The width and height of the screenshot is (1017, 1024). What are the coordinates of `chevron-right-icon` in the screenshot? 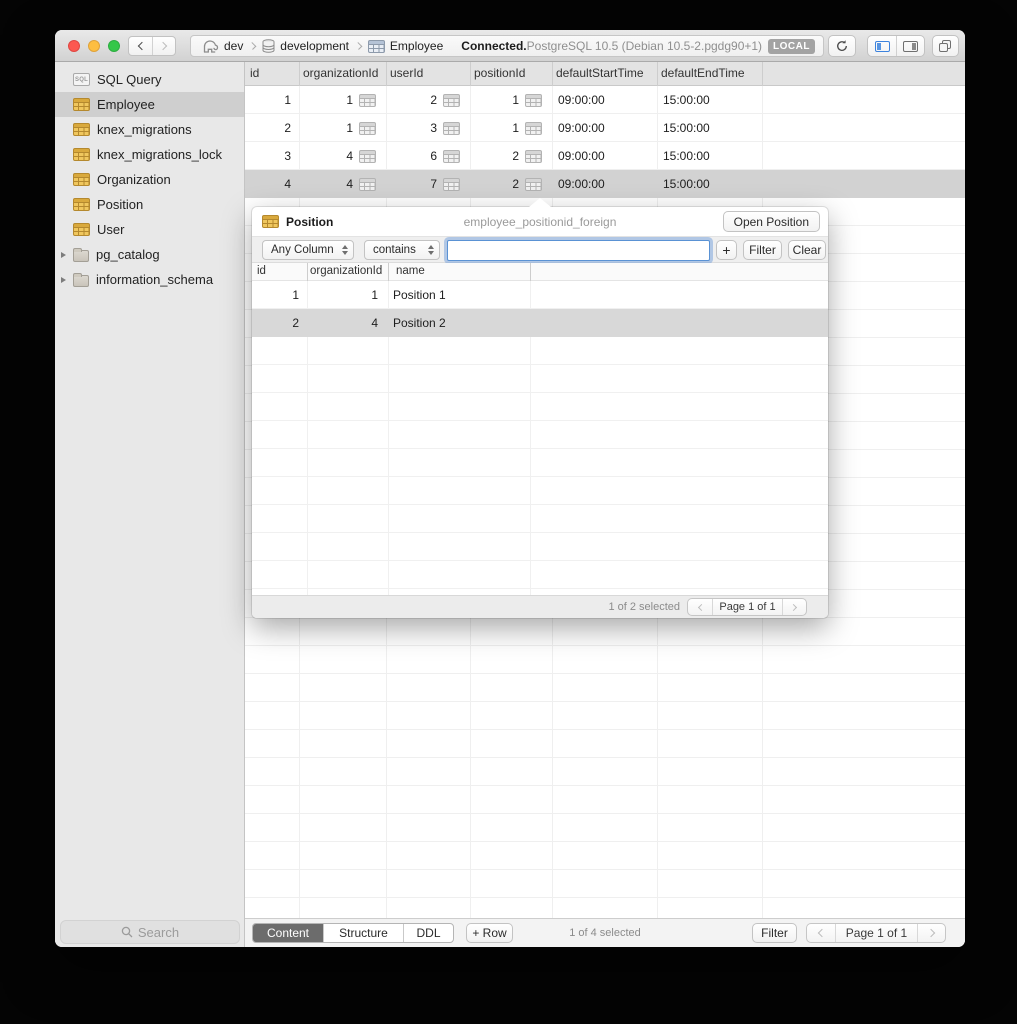 It's located at (930, 933).